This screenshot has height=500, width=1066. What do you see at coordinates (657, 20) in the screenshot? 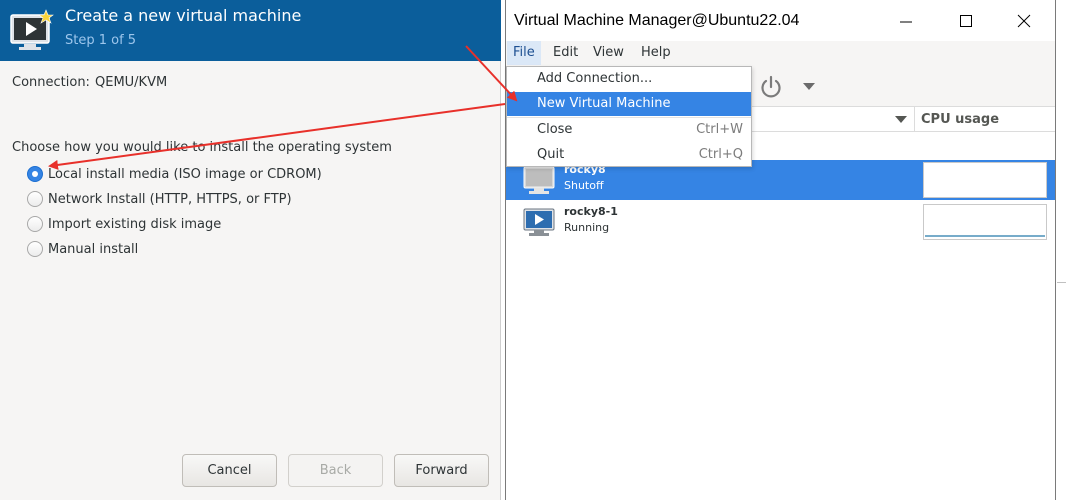
I see `window-title: Virtual Machine Manager@Ubuntu22.04` at bounding box center [657, 20].